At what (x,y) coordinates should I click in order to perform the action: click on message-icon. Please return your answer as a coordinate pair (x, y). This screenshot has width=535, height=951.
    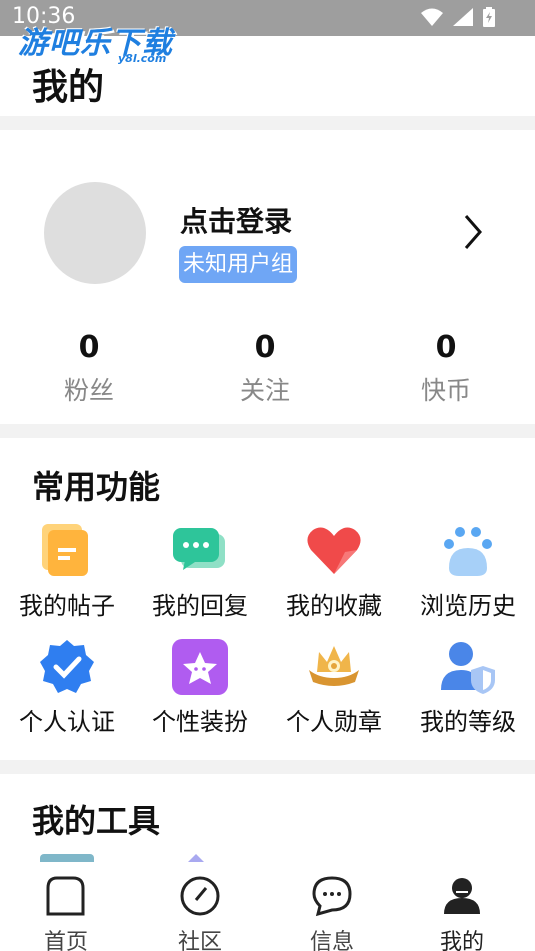
    Looking at the image, I should click on (332, 896).